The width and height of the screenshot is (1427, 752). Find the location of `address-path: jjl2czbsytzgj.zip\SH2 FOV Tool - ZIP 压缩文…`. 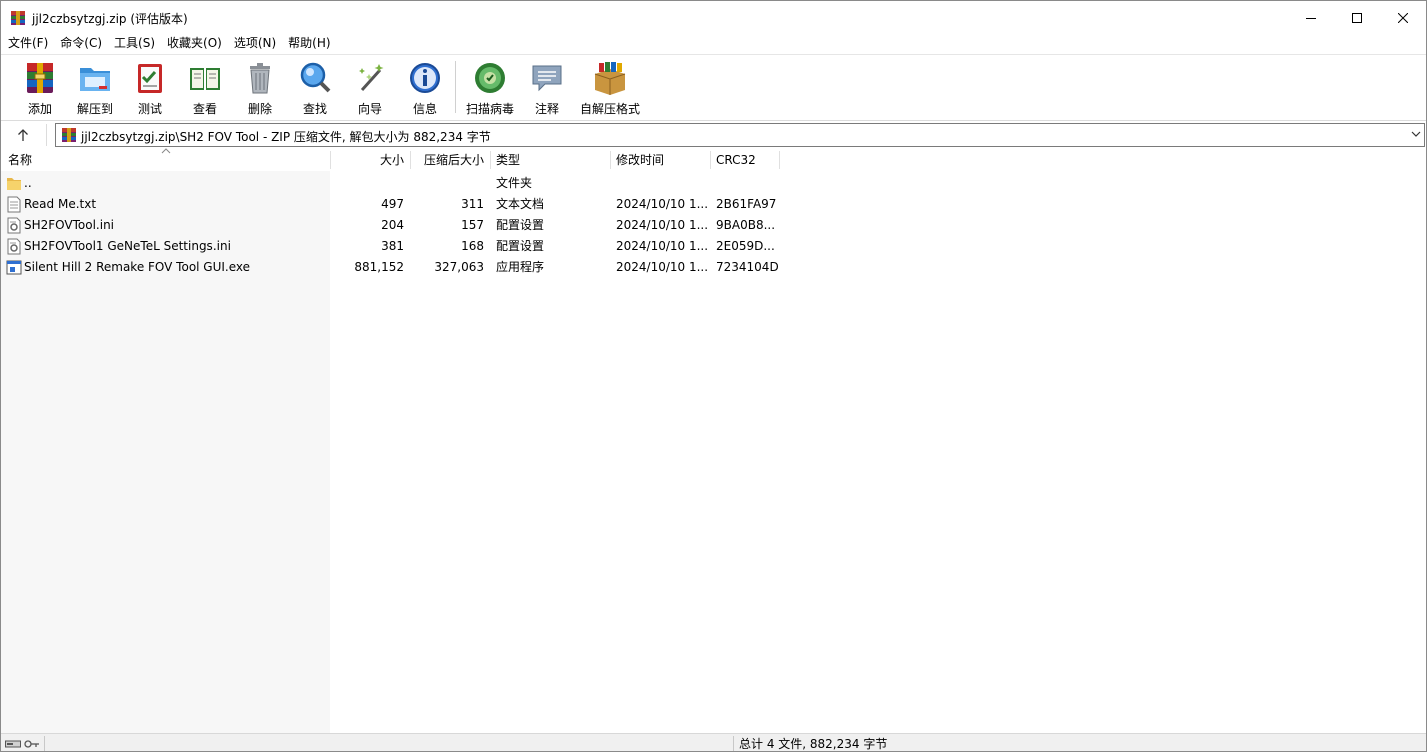

address-path: jjl2czbsytzgj.zip\SH2 FOV Tool - ZIP 压缩文… is located at coordinates (286, 137).